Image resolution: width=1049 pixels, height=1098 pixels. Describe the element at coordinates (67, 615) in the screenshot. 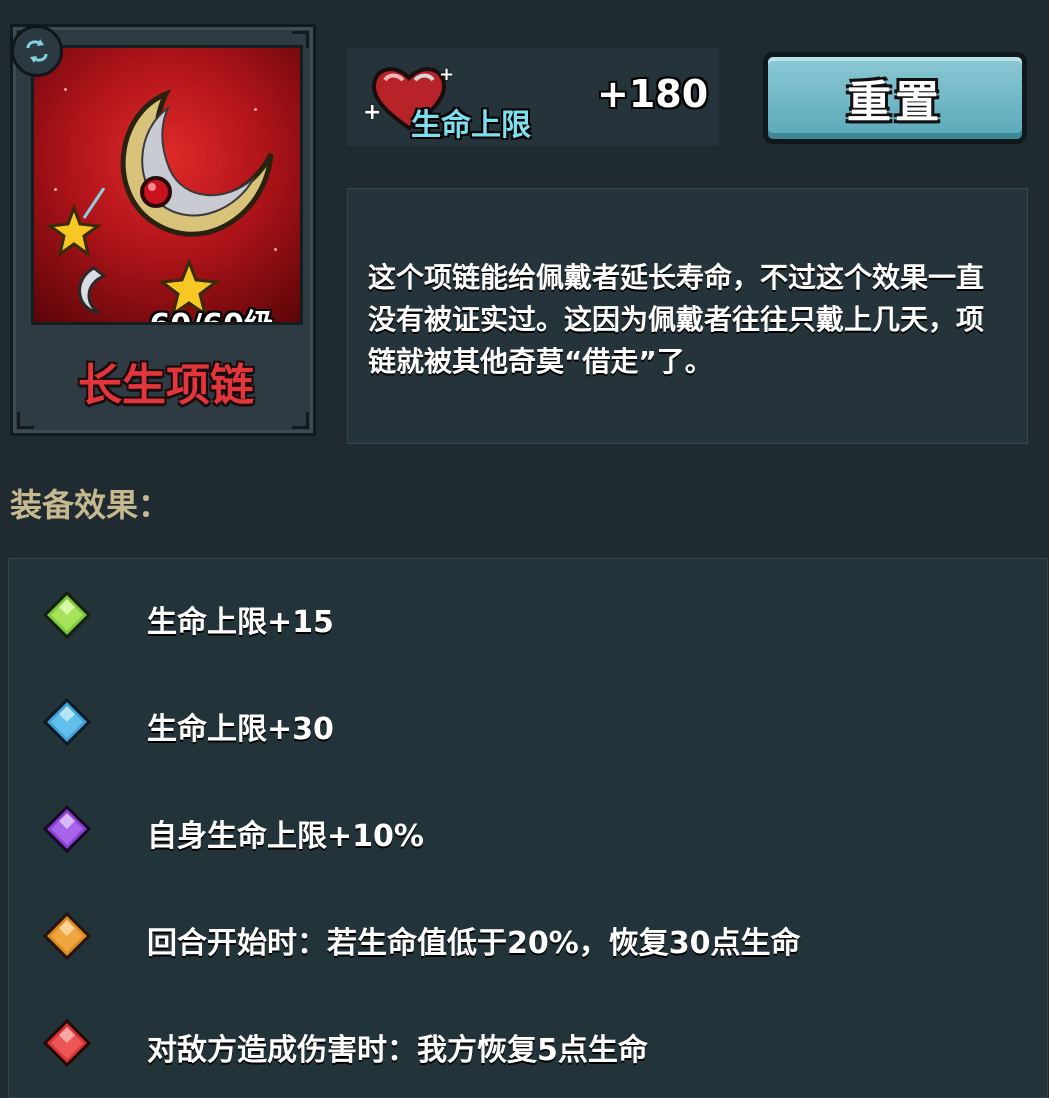

I see `green-gem-icon` at that location.